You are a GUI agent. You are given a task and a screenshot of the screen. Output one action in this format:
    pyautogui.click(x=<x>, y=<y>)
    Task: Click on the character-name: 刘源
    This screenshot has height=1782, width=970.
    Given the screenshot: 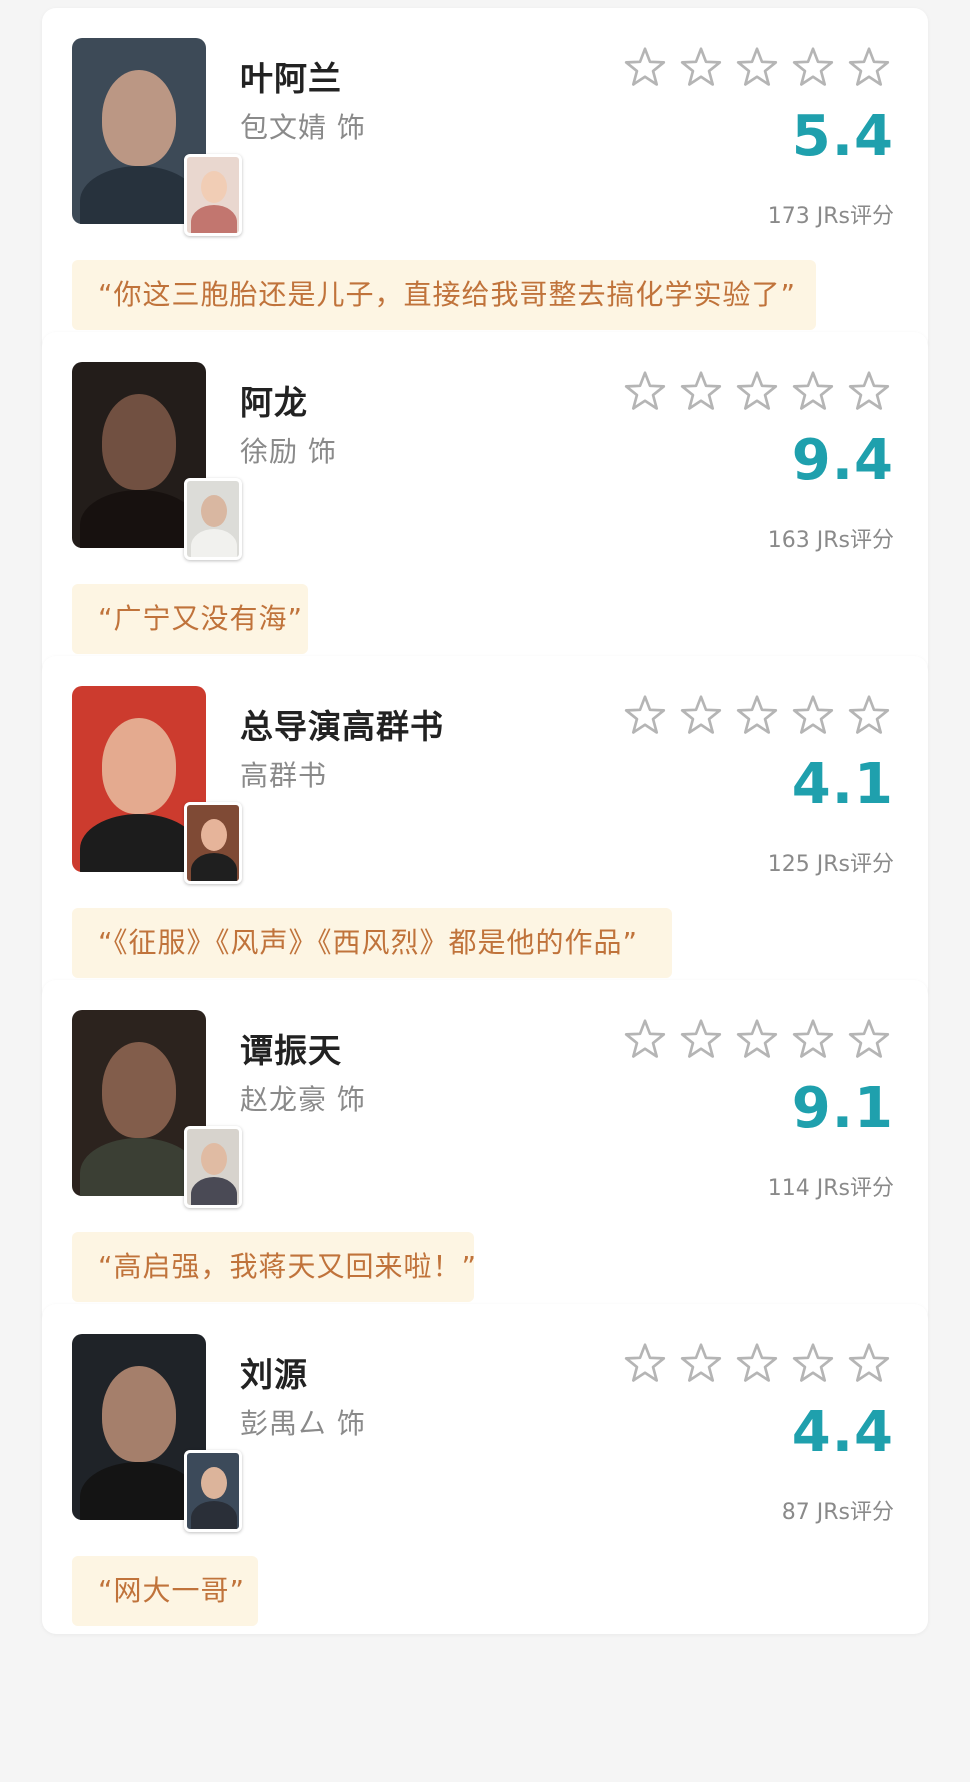 What is the action you would take?
    pyautogui.click(x=274, y=1374)
    